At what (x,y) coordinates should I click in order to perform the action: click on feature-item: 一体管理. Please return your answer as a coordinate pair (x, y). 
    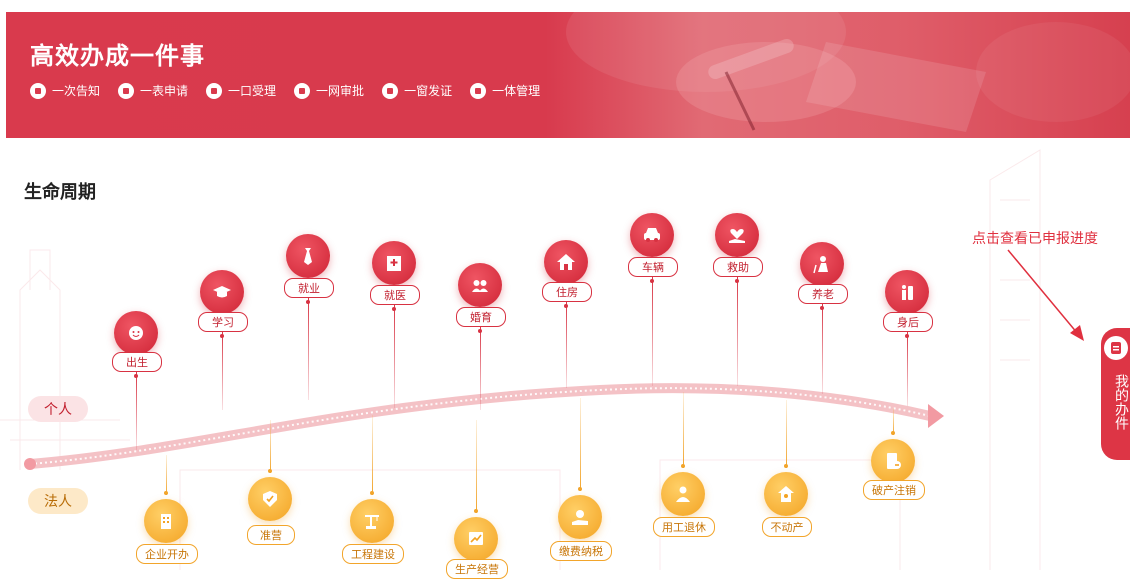
    Looking at the image, I should click on (505, 90).